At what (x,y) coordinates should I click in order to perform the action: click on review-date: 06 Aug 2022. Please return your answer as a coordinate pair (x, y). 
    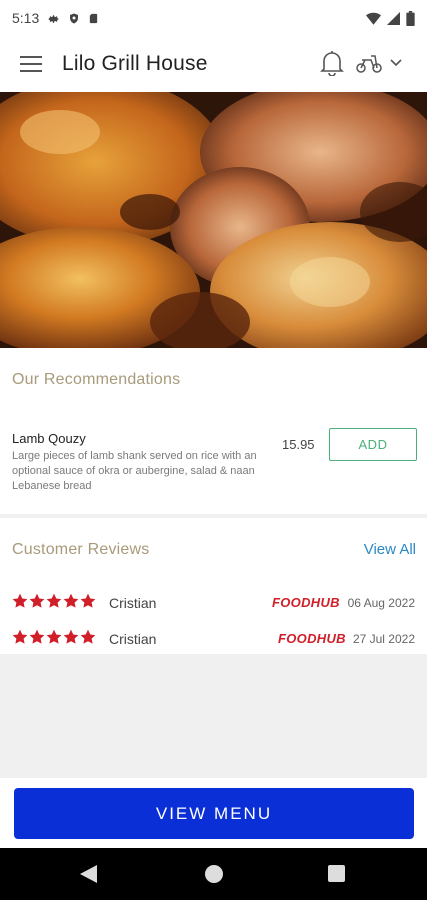
    Looking at the image, I should click on (381, 603).